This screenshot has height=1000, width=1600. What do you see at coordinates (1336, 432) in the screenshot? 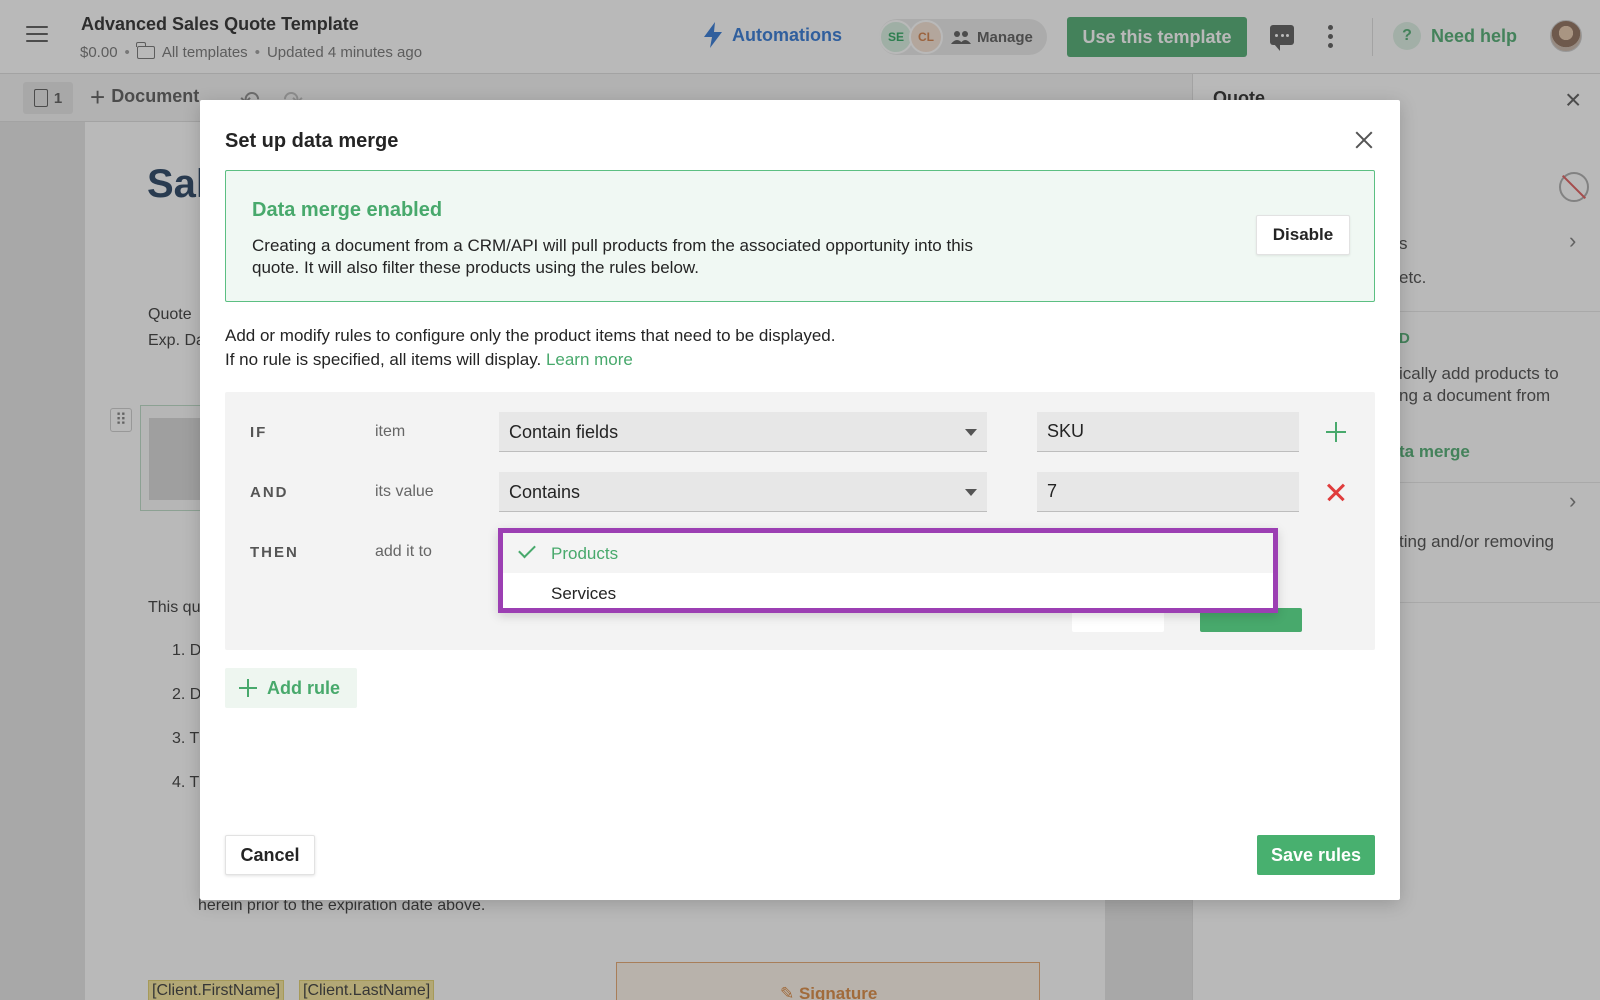
I see `add-condition-icon` at bounding box center [1336, 432].